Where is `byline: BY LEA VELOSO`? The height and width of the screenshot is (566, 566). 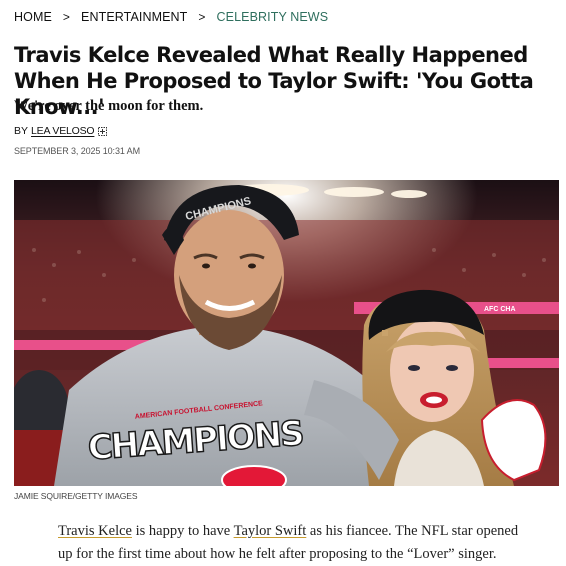
byline: BY LEA VELOSO is located at coordinates (61, 131).